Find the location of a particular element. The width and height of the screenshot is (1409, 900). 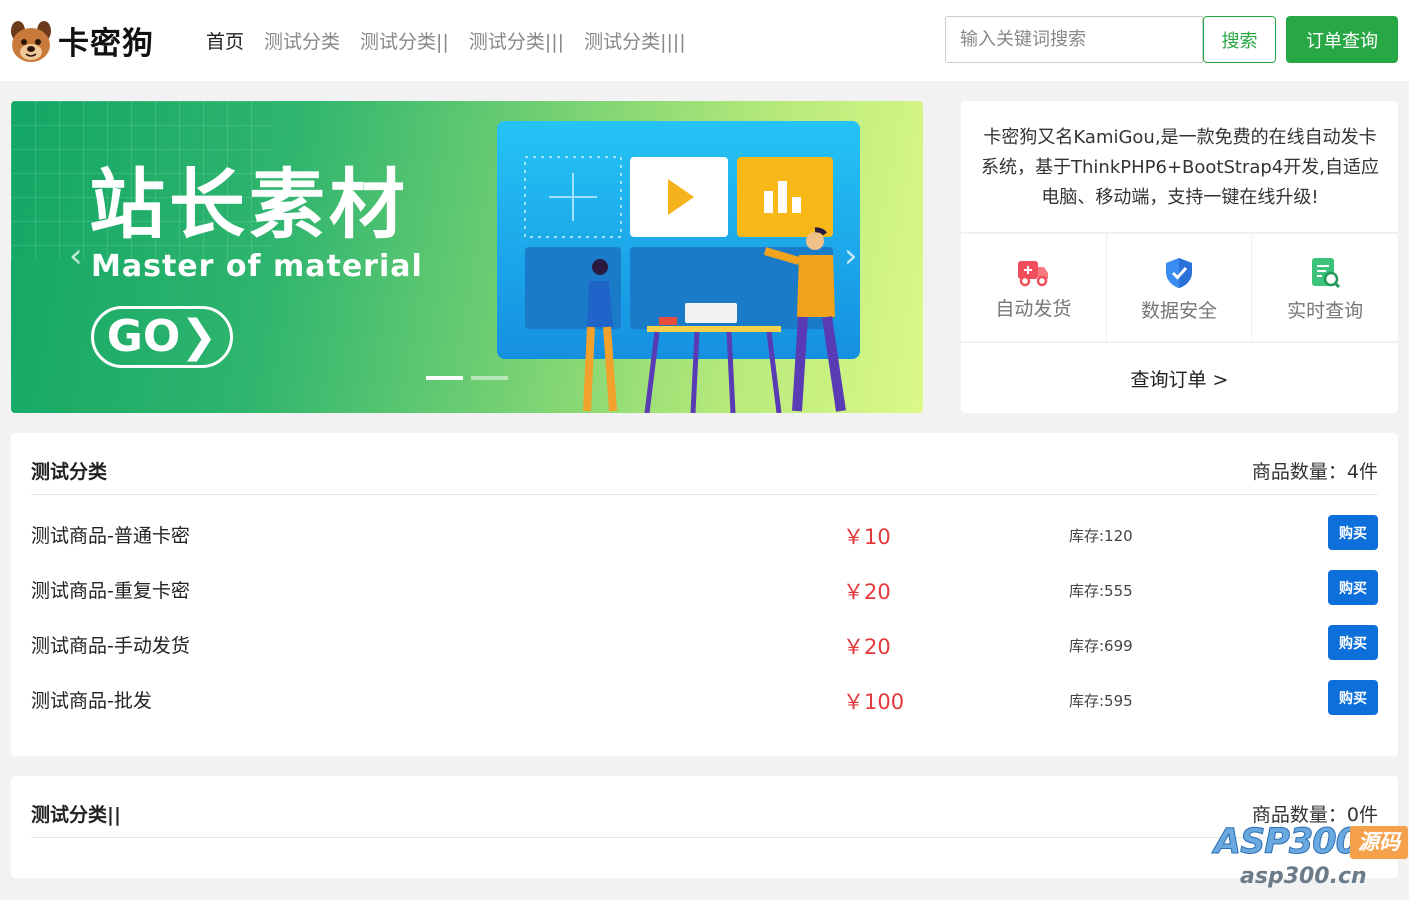

product-name: 测试商品-手动发货 is located at coordinates (110, 644).